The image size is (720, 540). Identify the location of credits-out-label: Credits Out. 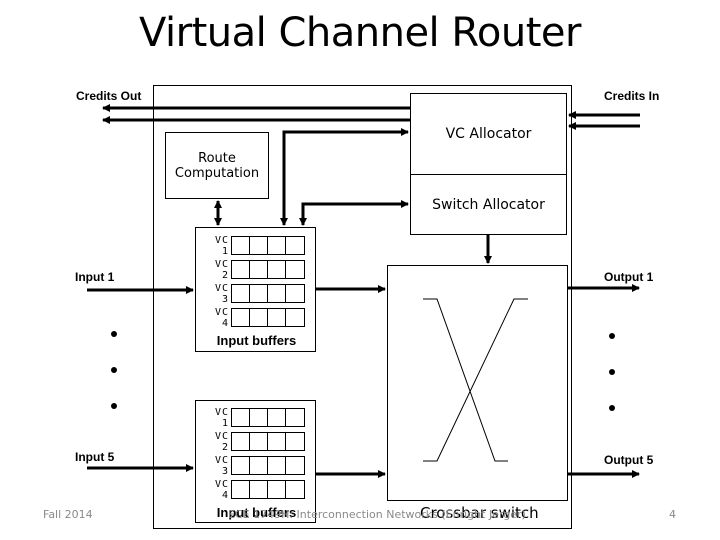
(109, 96).